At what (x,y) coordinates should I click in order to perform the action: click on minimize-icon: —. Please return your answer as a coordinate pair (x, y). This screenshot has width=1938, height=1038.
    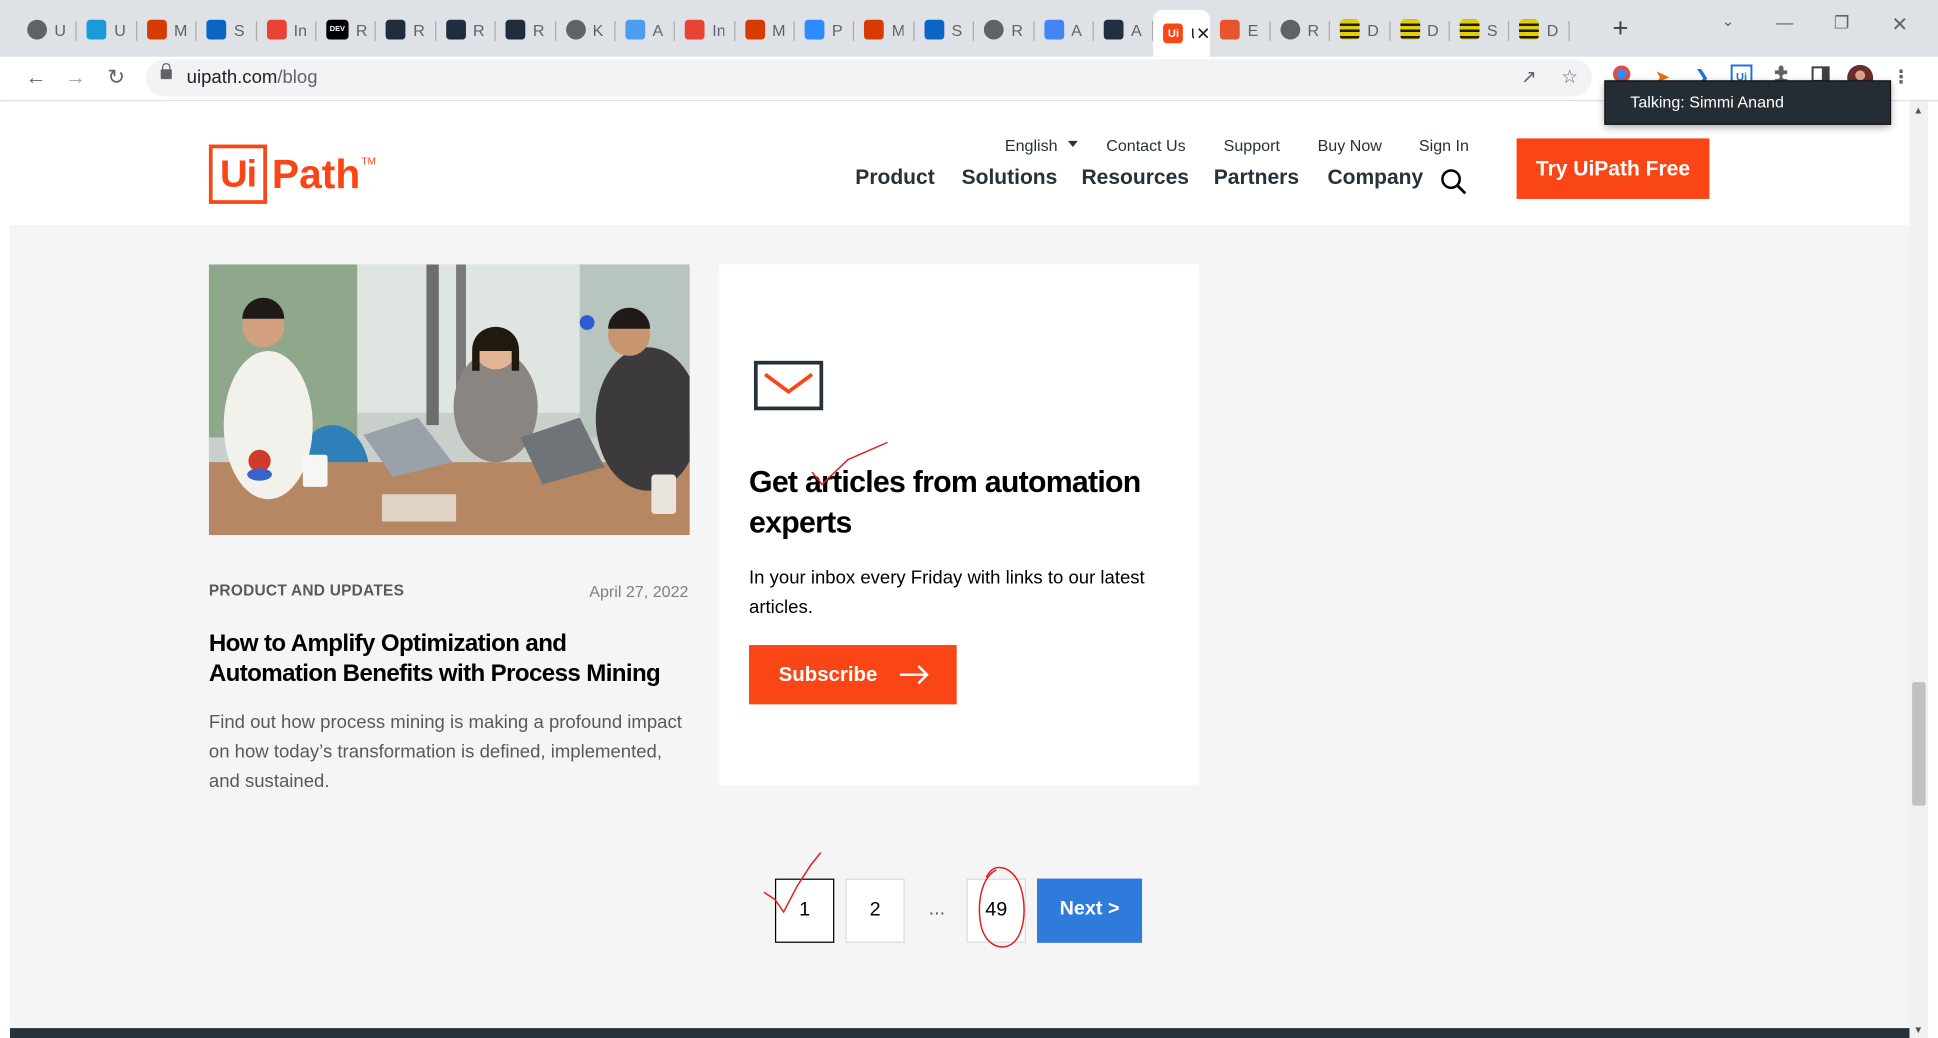
    Looking at the image, I should click on (1784, 22).